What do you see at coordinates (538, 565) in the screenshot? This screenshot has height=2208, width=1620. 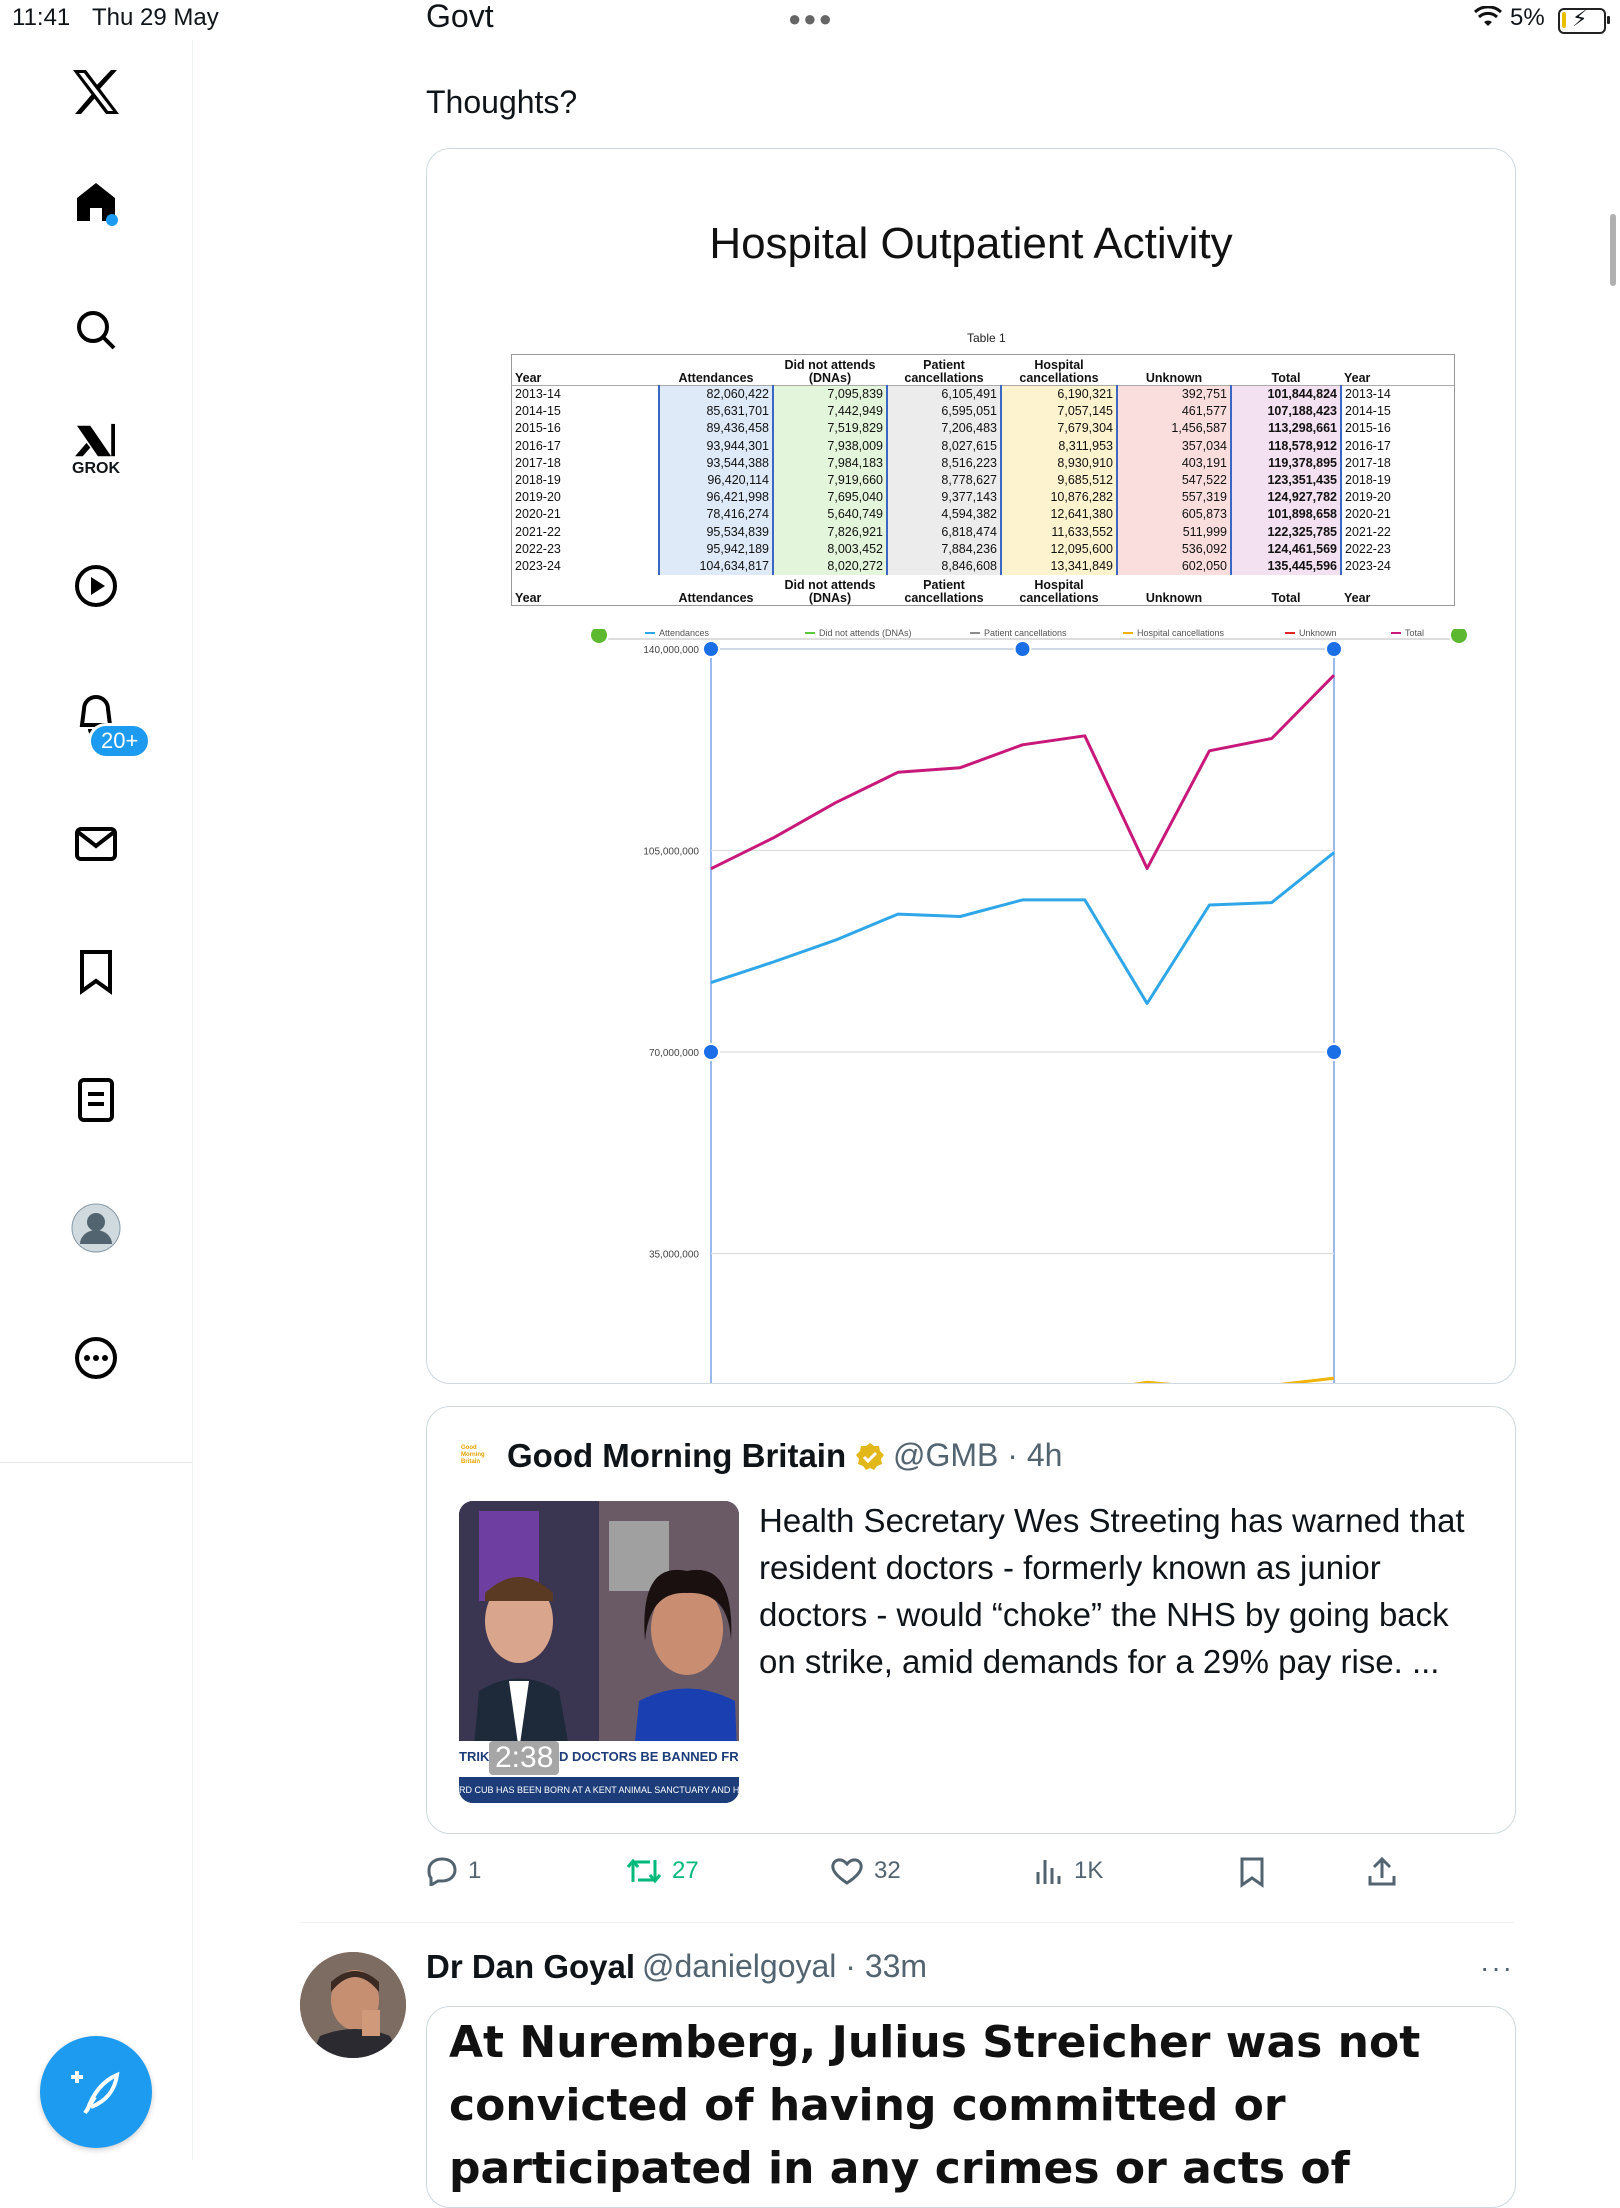 I see `table-cell: 2023-24` at bounding box center [538, 565].